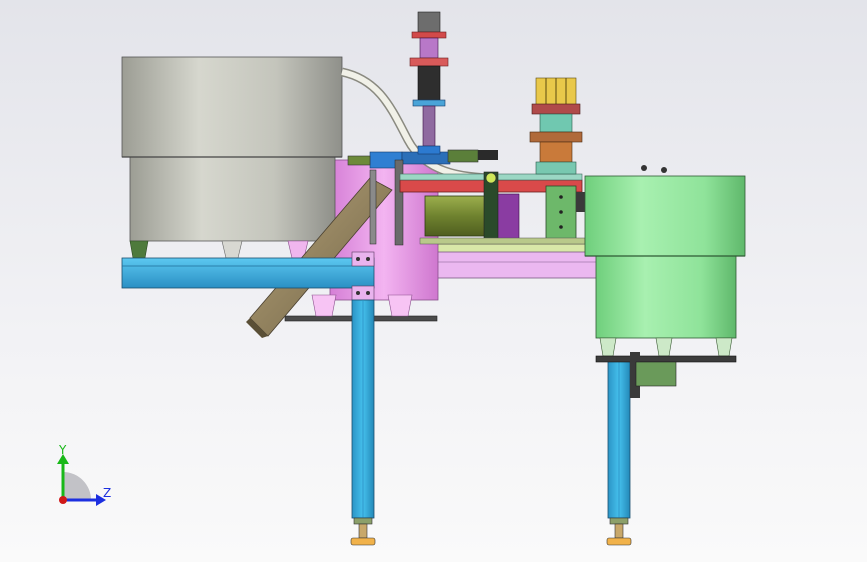 The height and width of the screenshot is (562, 867). Describe the element at coordinates (107, 493) in the screenshot. I see `z-axis-label: Z` at that location.